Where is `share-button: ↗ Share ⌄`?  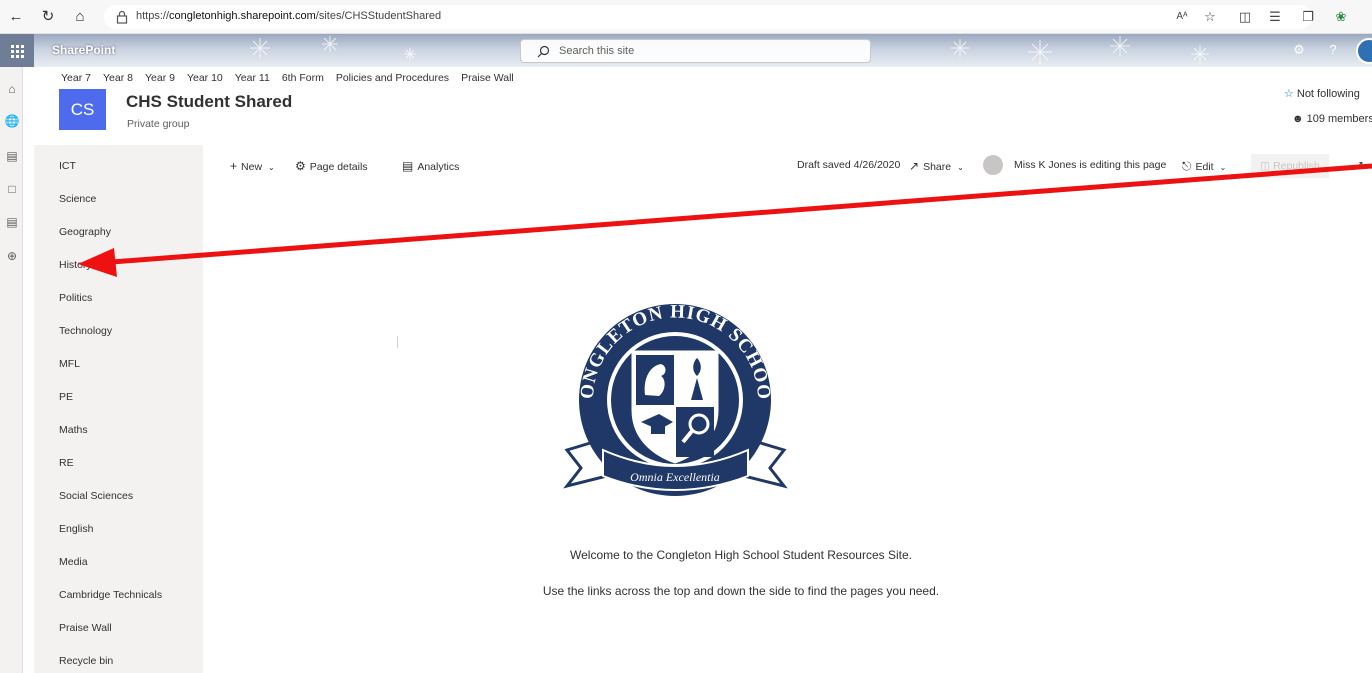
share-button: ↗ Share ⌄ is located at coordinates (936, 166).